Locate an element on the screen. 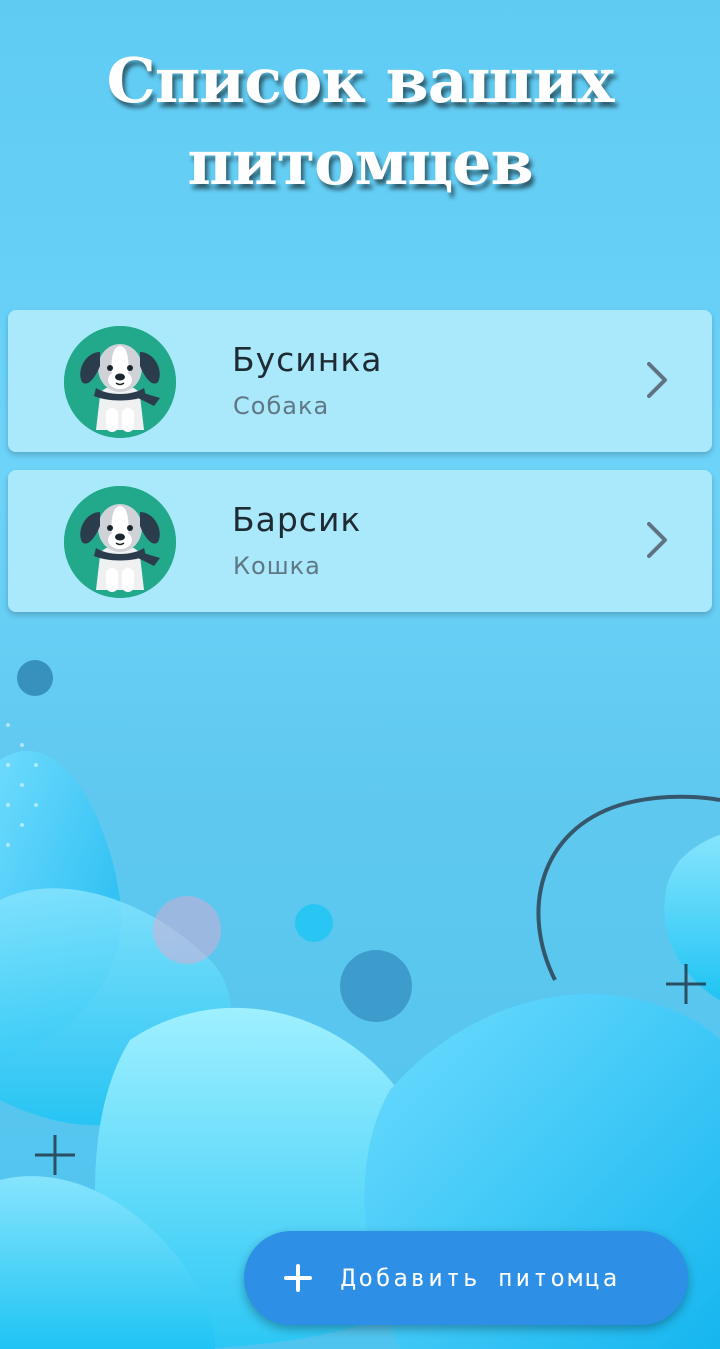 Image resolution: width=720 pixels, height=1349 pixels. pet-name: Бусинка is located at coordinates (307, 359).